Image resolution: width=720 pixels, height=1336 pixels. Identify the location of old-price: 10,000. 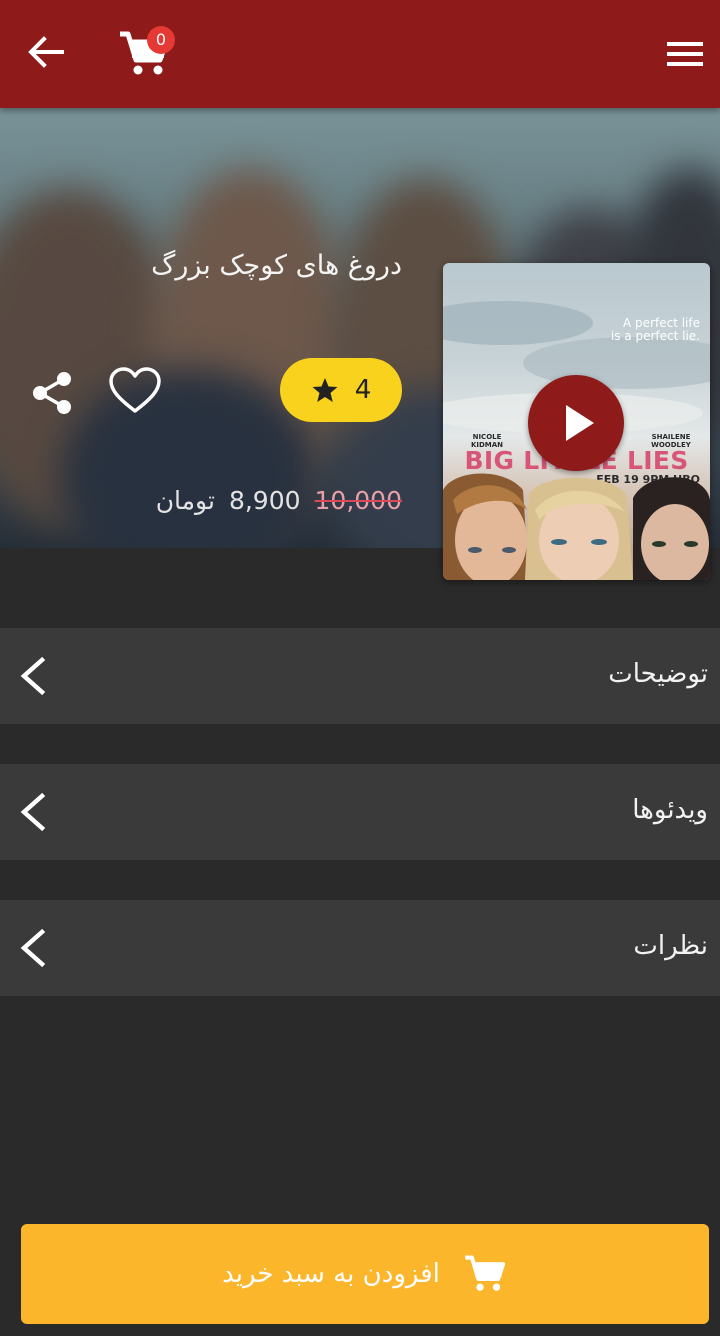
(358, 500).